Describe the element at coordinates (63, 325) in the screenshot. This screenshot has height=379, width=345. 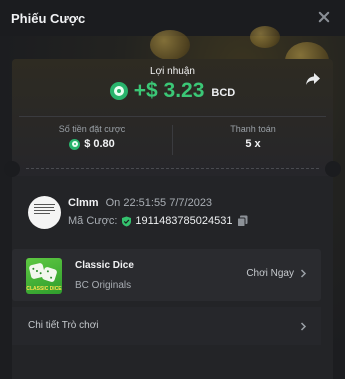
I see `game-details-label: Chi tiết Trò chơi` at that location.